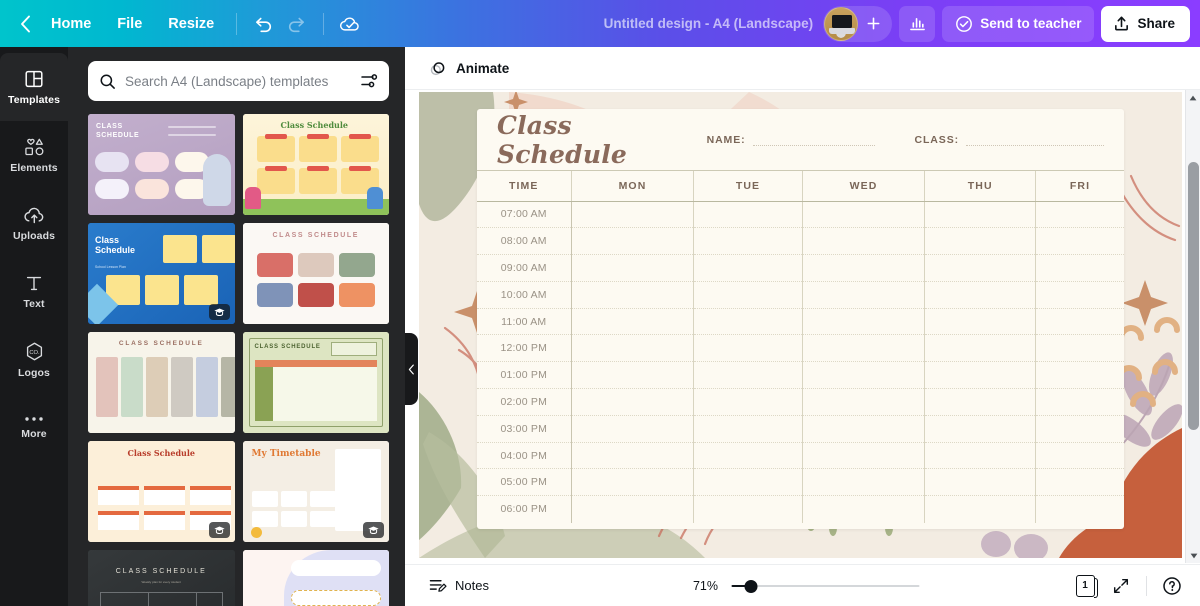 The image size is (1200, 606). What do you see at coordinates (263, 24) in the screenshot?
I see `undo-button` at bounding box center [263, 24].